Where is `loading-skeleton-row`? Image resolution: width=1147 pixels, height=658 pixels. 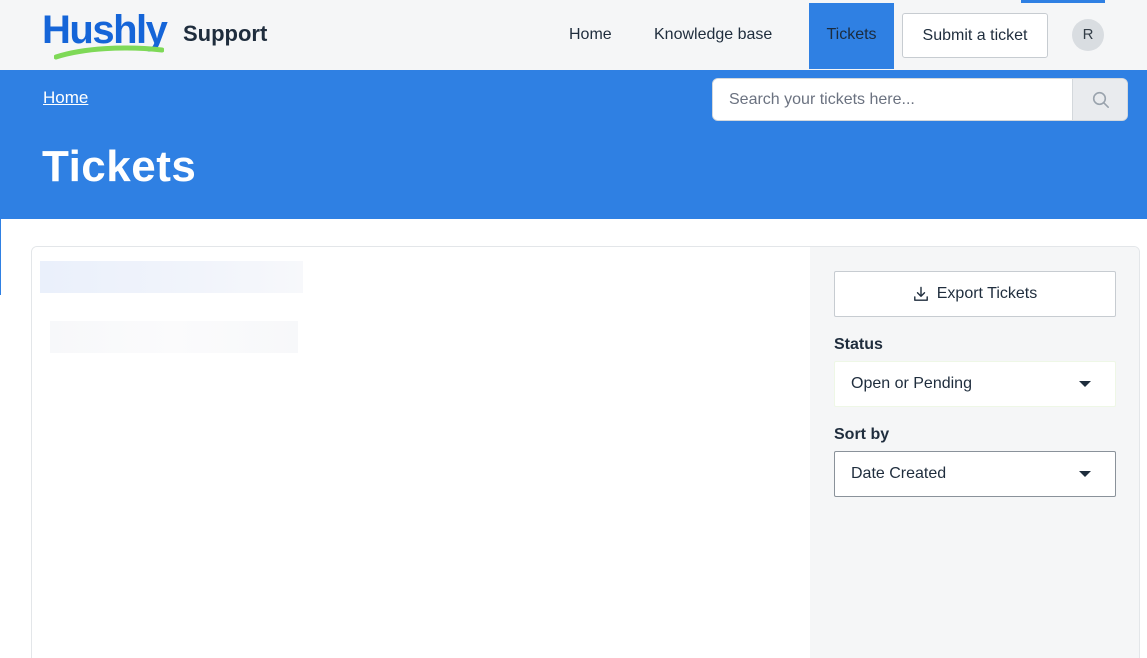 loading-skeleton-row is located at coordinates (174, 337).